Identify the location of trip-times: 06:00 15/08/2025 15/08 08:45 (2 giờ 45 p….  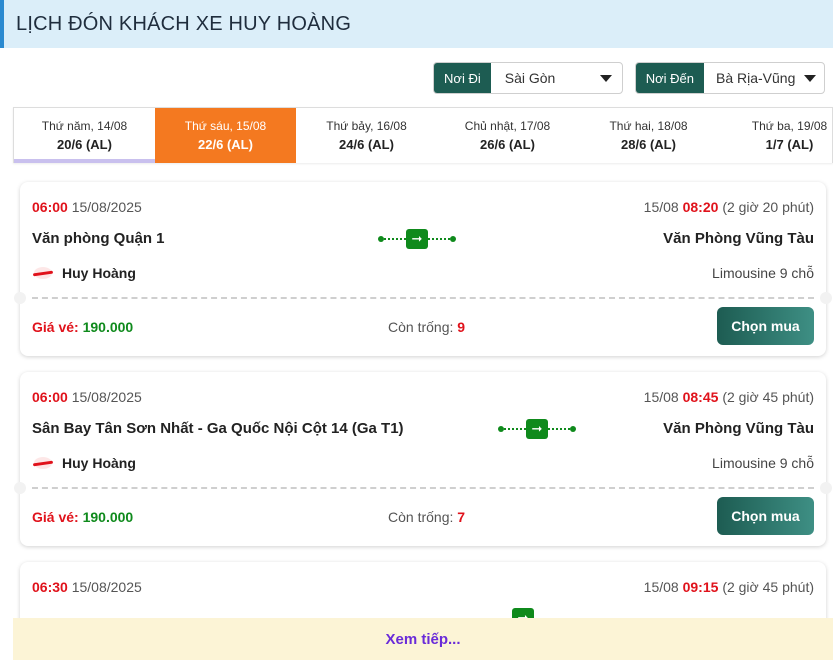
(423, 397).